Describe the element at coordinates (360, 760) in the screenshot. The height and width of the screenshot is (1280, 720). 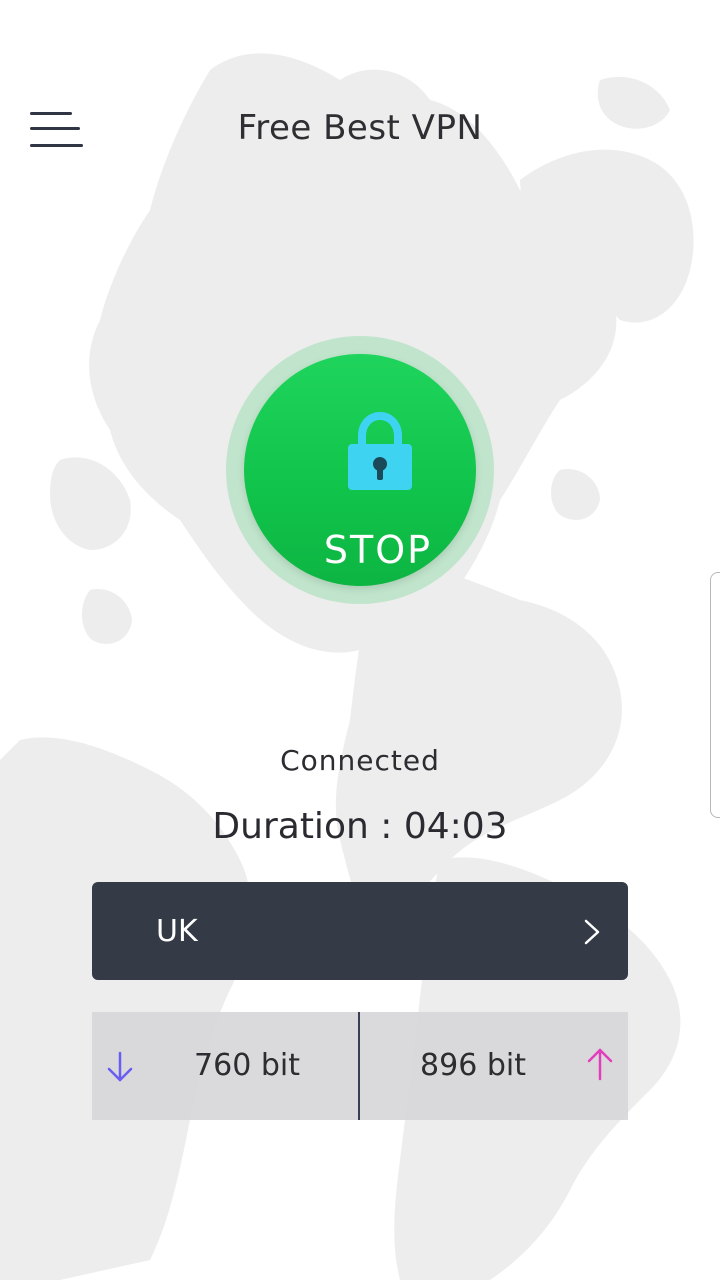
I see `connection-status: Connected` at that location.